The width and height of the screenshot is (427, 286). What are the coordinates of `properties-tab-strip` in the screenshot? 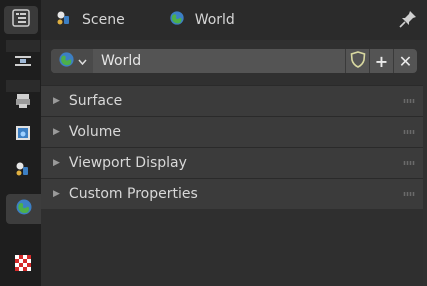 It's located at (20, 143).